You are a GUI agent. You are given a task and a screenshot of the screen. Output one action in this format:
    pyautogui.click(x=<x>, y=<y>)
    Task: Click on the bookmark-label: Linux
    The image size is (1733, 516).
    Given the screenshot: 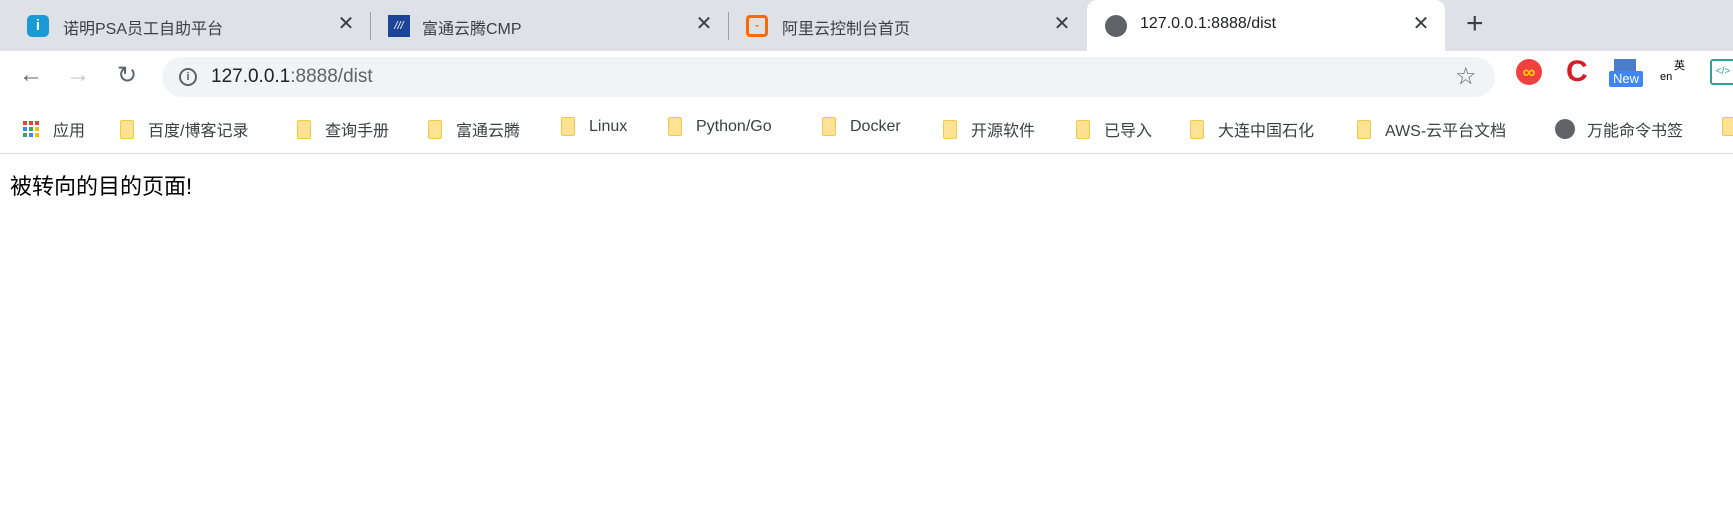 What is the action you would take?
    pyautogui.click(x=608, y=126)
    